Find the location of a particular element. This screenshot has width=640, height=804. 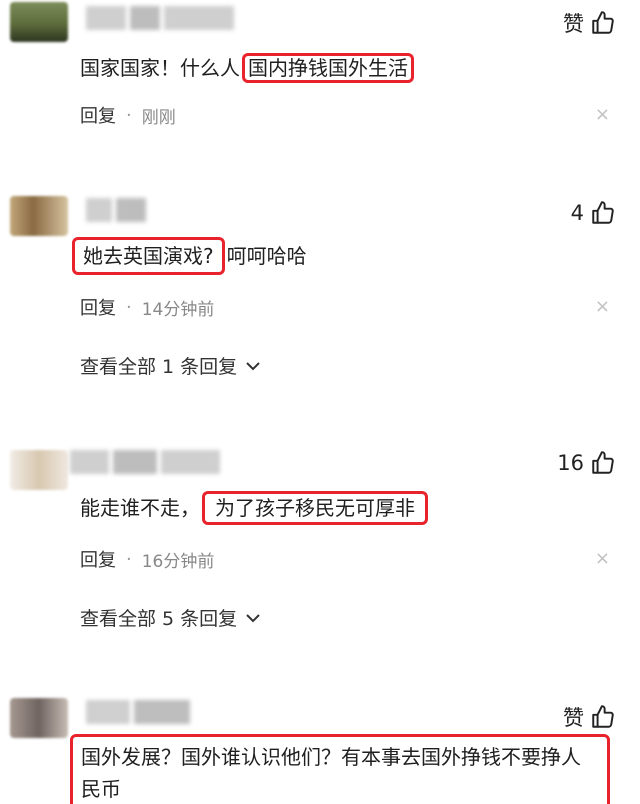

comment-text: 国家国家！什么人 国内挣钱国外生活 is located at coordinates (345, 68).